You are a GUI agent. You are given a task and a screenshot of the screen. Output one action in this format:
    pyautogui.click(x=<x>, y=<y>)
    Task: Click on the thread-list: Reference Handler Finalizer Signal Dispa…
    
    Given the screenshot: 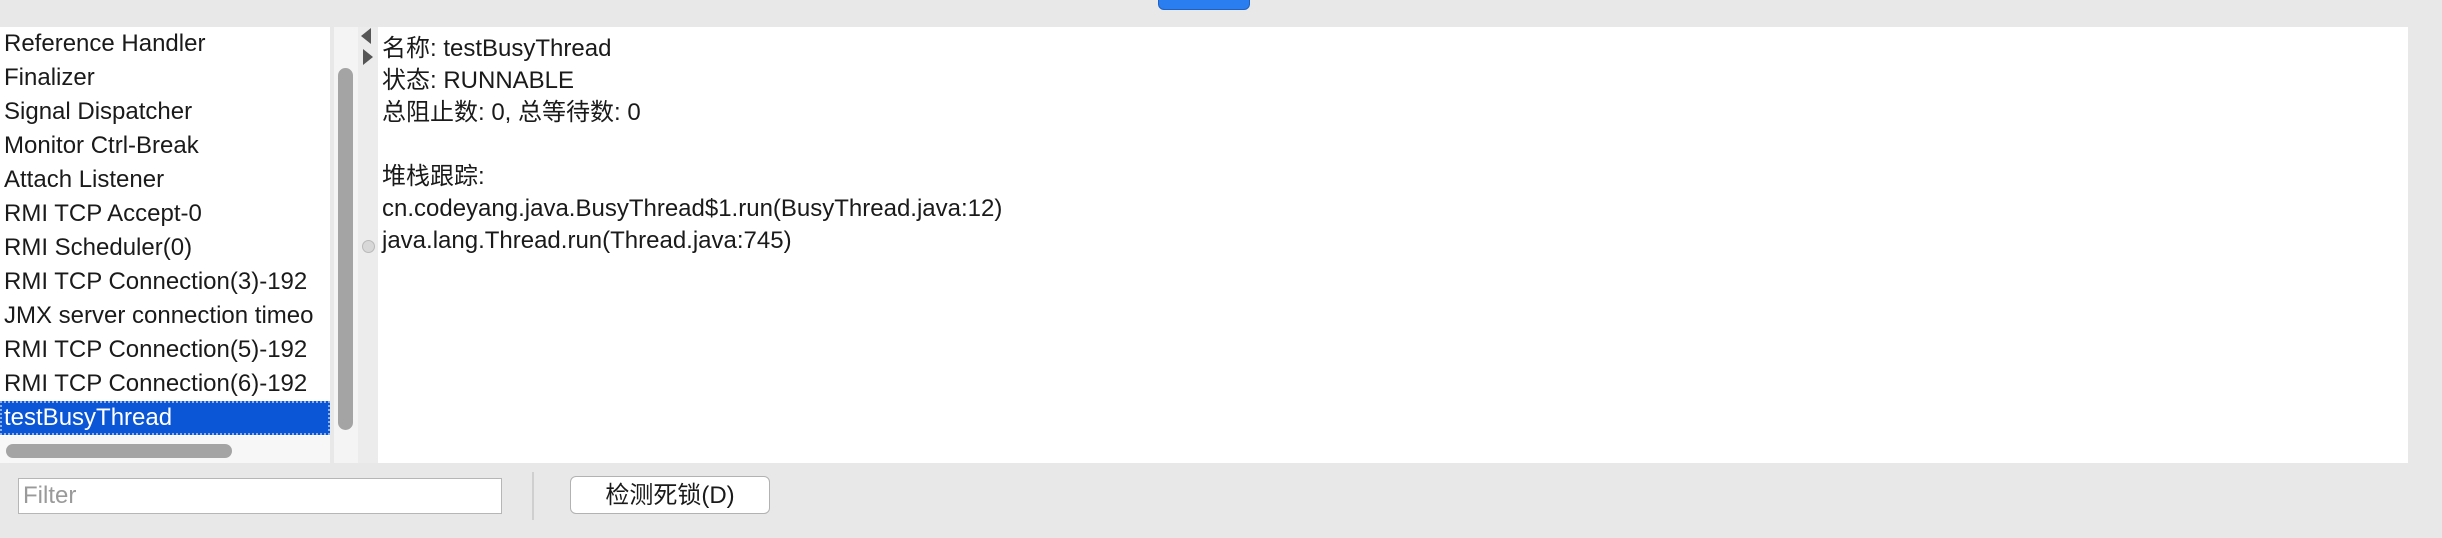 What is the action you would take?
    pyautogui.click(x=165, y=231)
    